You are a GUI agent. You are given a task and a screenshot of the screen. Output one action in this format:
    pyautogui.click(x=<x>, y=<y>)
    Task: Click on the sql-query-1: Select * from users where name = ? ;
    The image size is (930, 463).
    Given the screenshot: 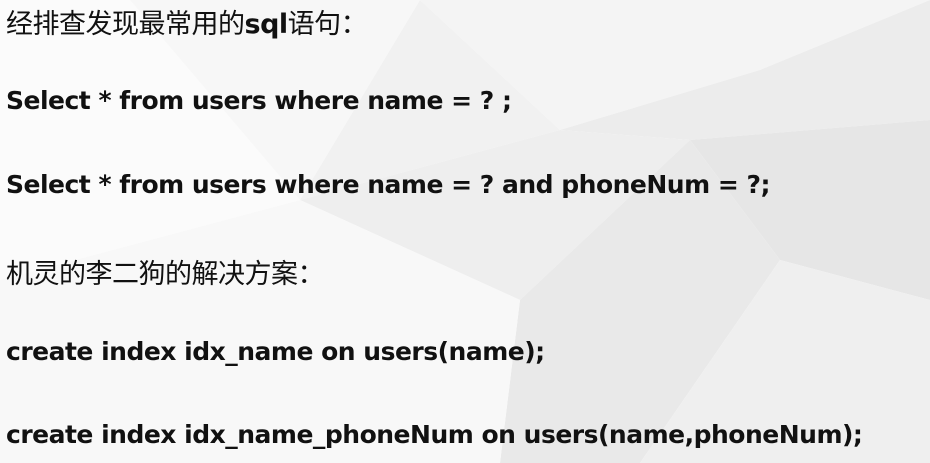 What is the action you would take?
    pyautogui.click(x=259, y=100)
    